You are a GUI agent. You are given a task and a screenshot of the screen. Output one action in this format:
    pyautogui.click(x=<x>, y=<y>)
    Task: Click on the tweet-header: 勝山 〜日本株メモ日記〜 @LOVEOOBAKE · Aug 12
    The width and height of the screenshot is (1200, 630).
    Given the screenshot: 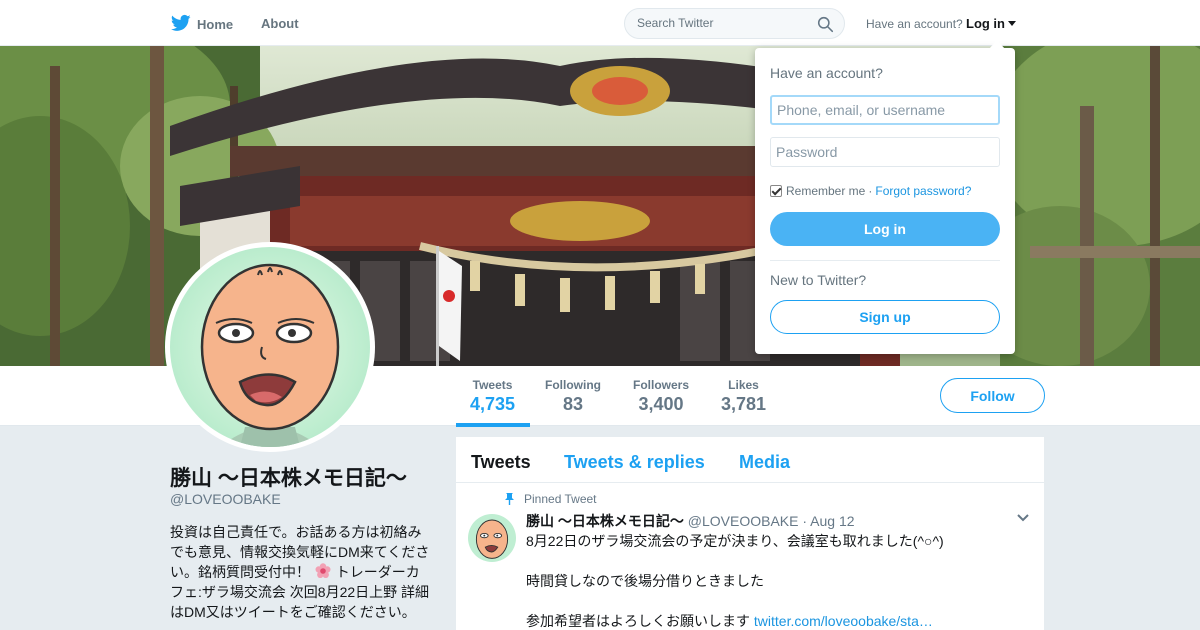 What is the action you would take?
    pyautogui.click(x=690, y=521)
    